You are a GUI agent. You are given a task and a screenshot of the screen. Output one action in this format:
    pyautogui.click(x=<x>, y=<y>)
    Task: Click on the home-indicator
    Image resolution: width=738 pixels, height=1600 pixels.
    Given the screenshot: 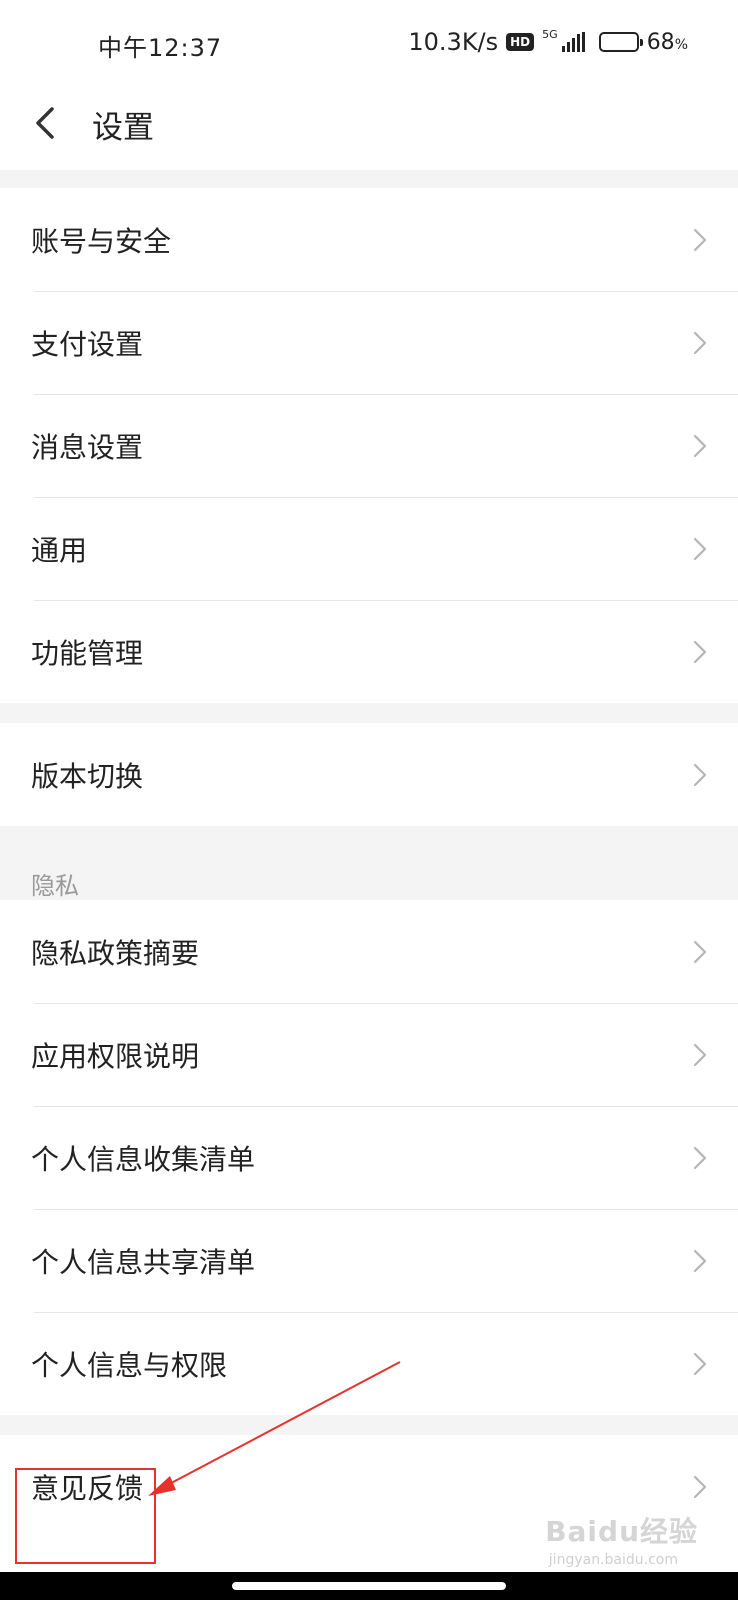 What is the action you would take?
    pyautogui.click(x=369, y=1586)
    